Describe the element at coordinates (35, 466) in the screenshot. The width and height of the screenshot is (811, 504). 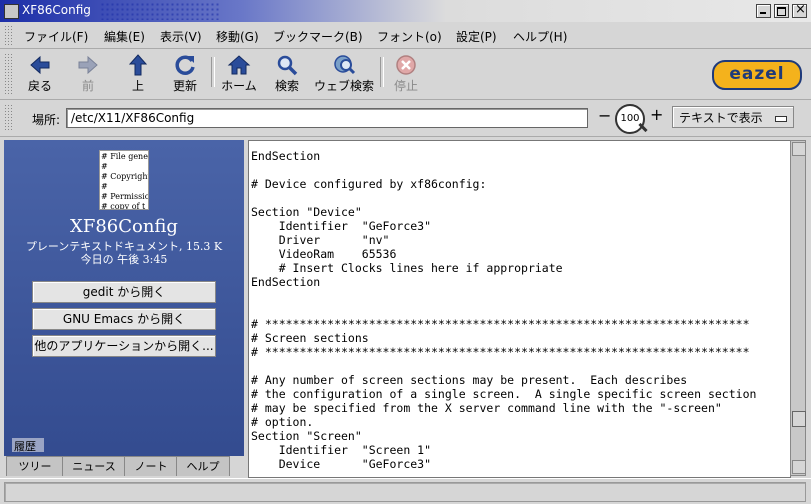
I see `tab-tree: ツリー` at that location.